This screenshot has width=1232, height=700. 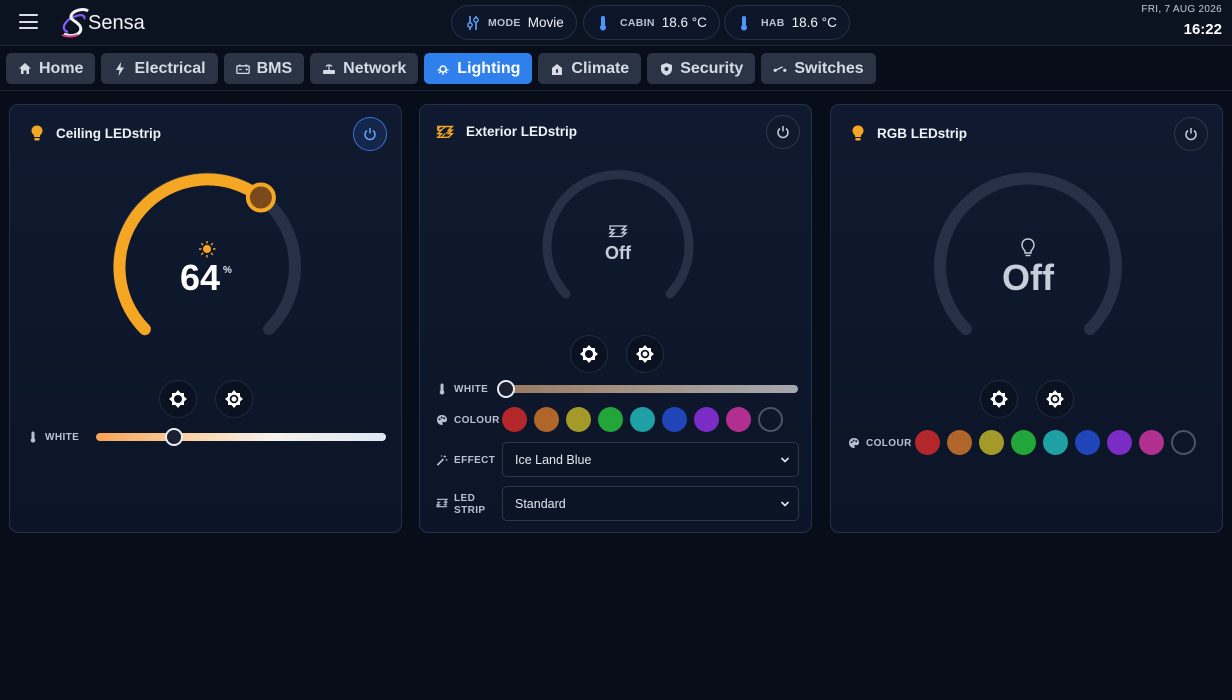 I want to click on tab-switches: Switches, so click(x=818, y=68).